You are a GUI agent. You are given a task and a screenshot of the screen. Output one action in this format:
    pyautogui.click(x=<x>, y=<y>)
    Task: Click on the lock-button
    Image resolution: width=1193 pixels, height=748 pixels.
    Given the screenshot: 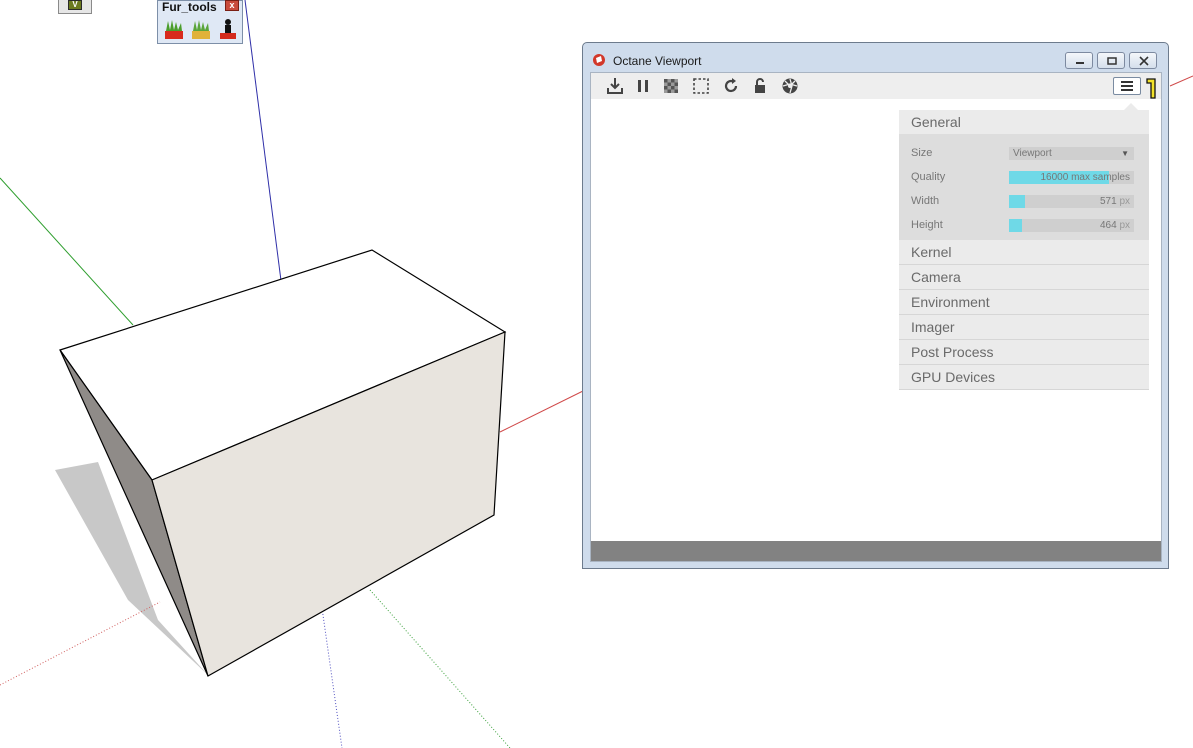 What is the action you would take?
    pyautogui.click(x=760, y=86)
    